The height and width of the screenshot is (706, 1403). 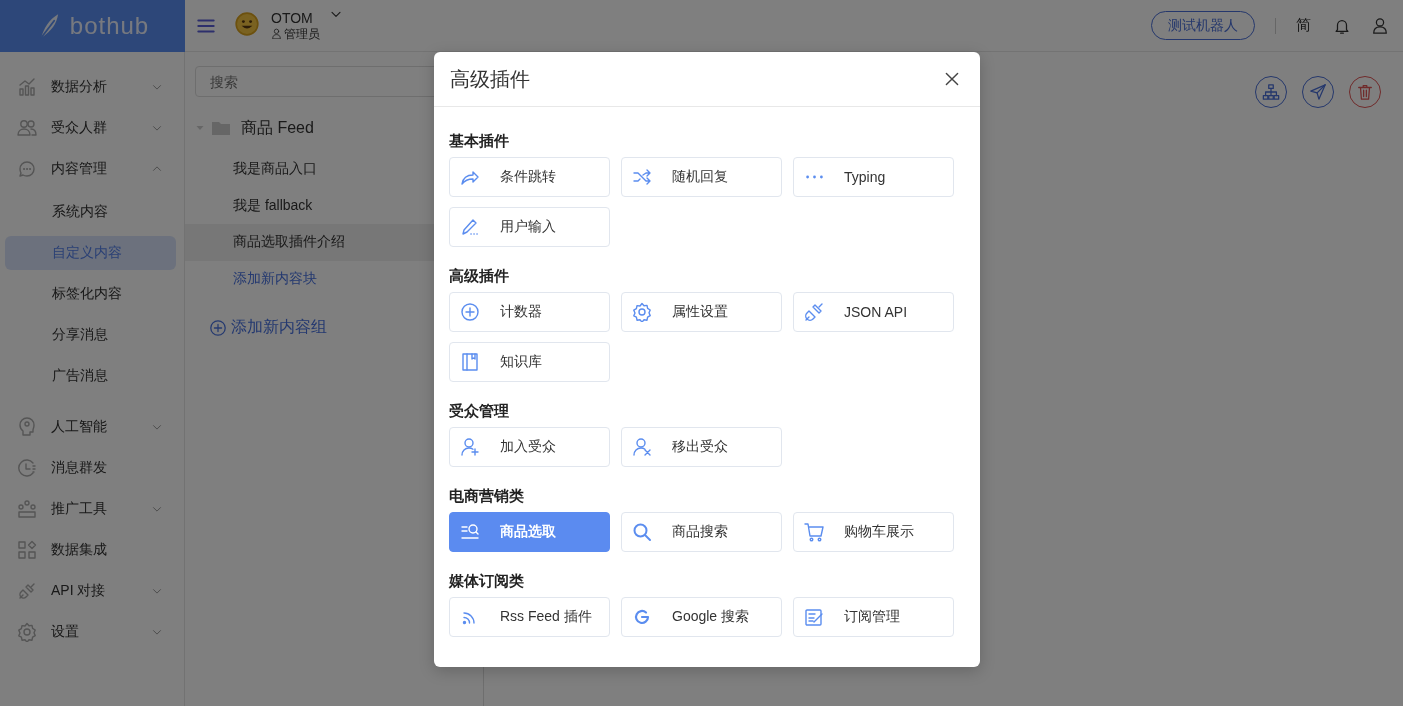 I want to click on dialog-title: 高级插件, so click(x=490, y=79).